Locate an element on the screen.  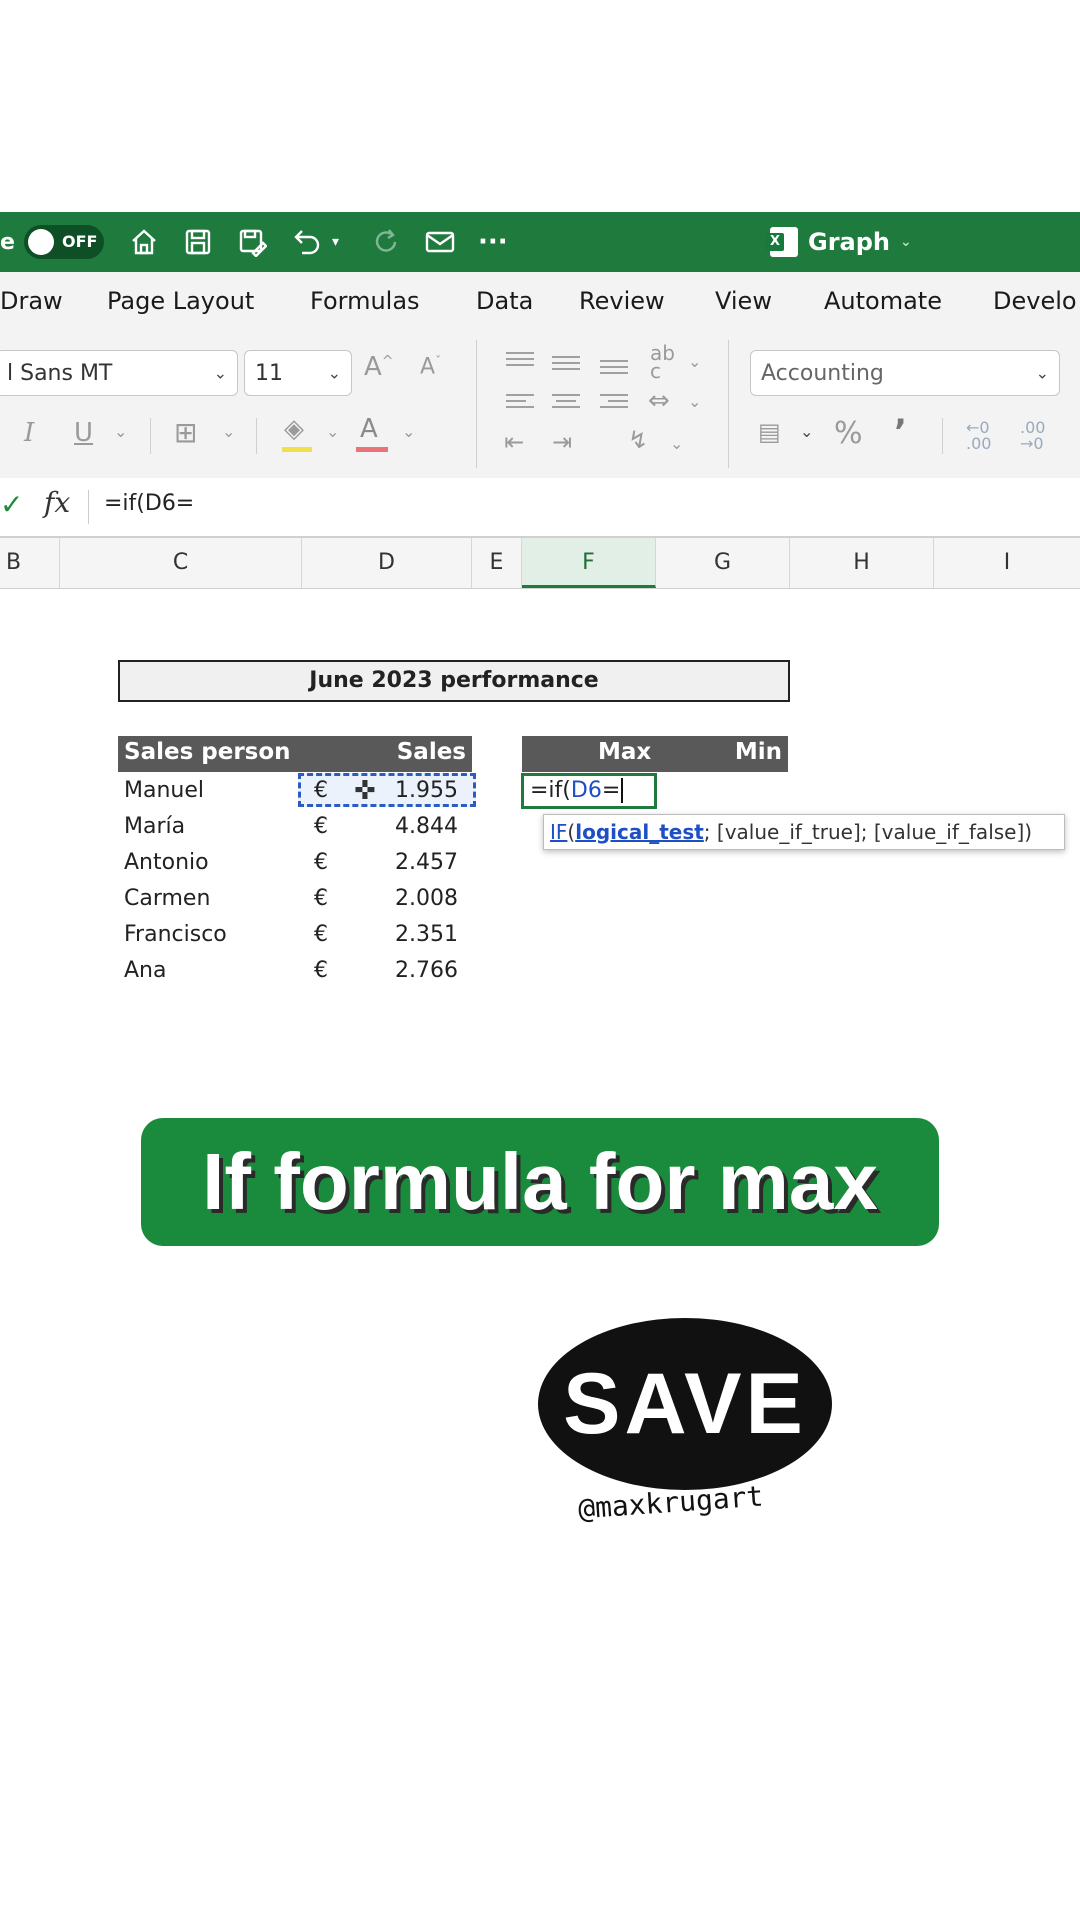
accounting-dropdown-icon: ⌄ is located at coordinates (806, 431).